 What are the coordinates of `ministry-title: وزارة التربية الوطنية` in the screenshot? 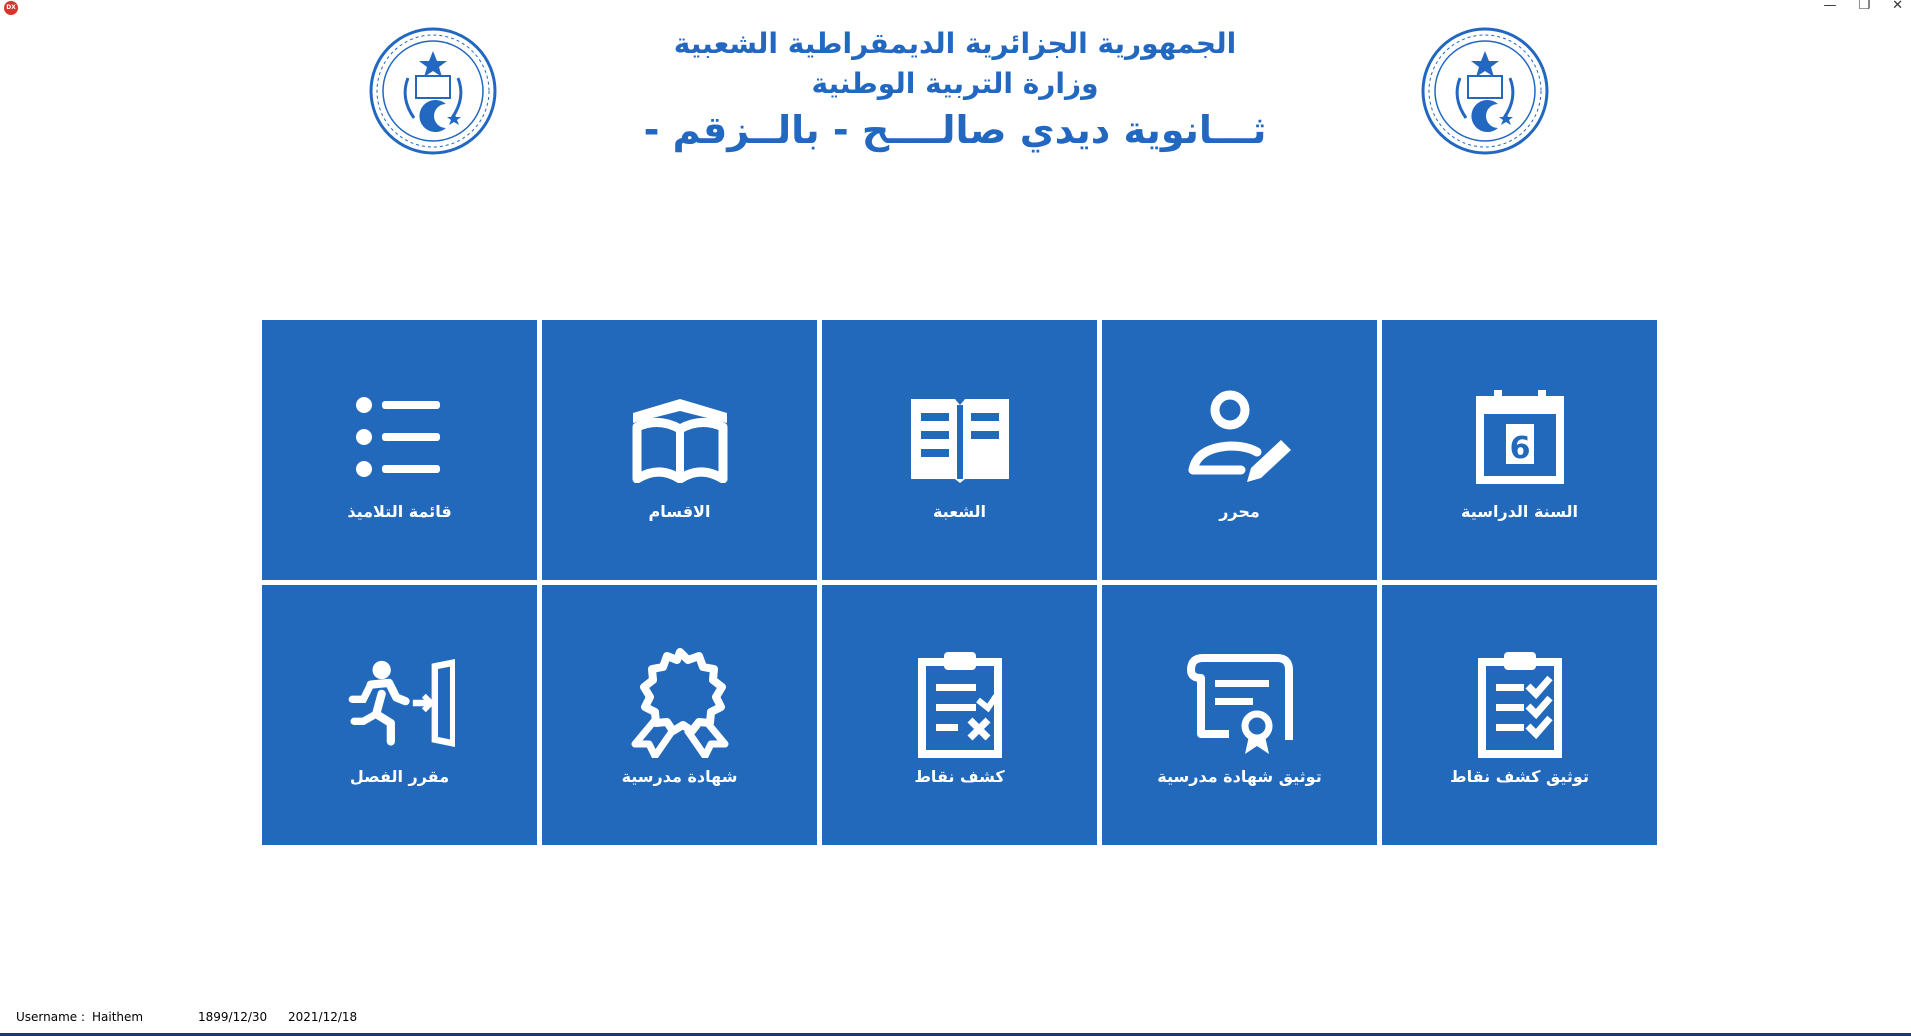 It's located at (955, 83).